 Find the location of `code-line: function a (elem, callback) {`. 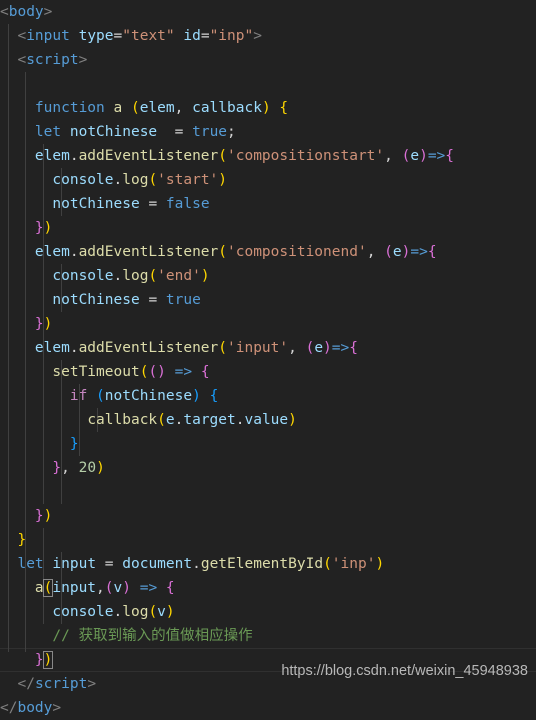

code-line: function a (elem, callback) { is located at coordinates (268, 108).